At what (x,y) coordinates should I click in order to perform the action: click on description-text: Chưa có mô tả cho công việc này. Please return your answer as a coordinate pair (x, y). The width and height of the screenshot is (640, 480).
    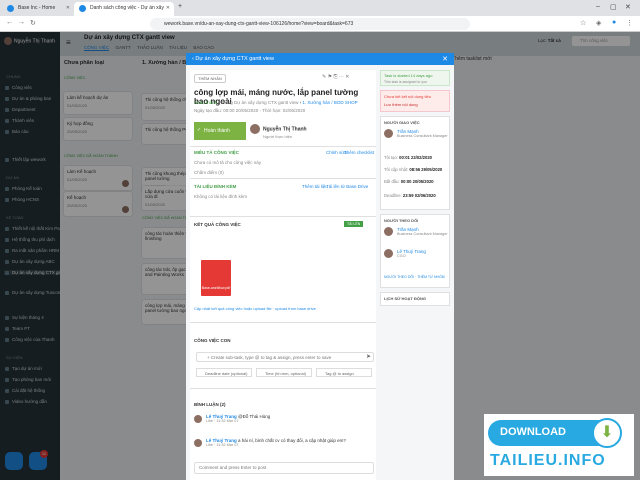
    Looking at the image, I should click on (228, 162).